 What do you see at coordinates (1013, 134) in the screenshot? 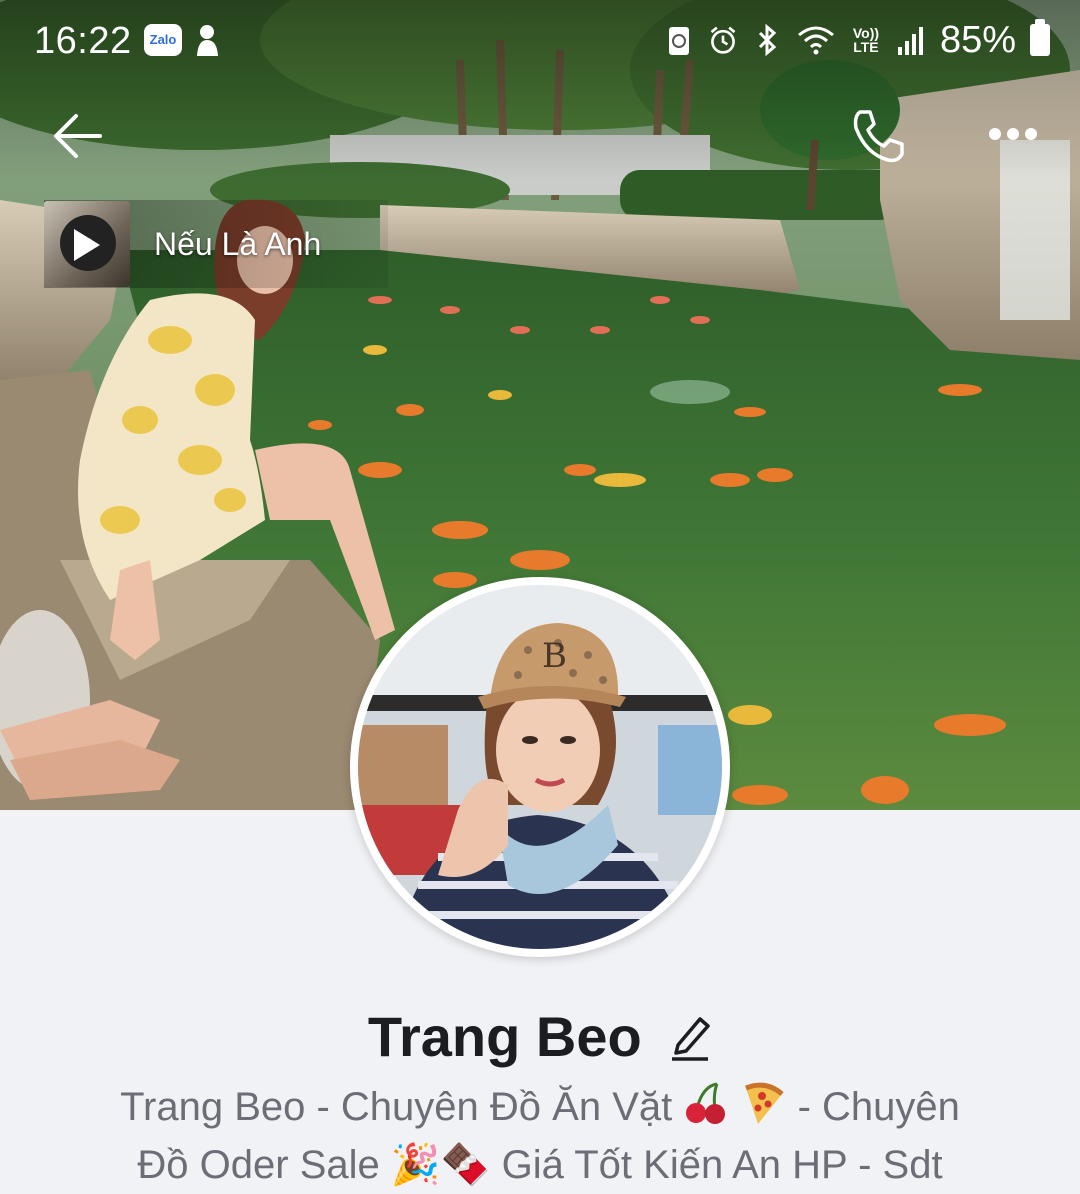
I see `more-dots-icon` at bounding box center [1013, 134].